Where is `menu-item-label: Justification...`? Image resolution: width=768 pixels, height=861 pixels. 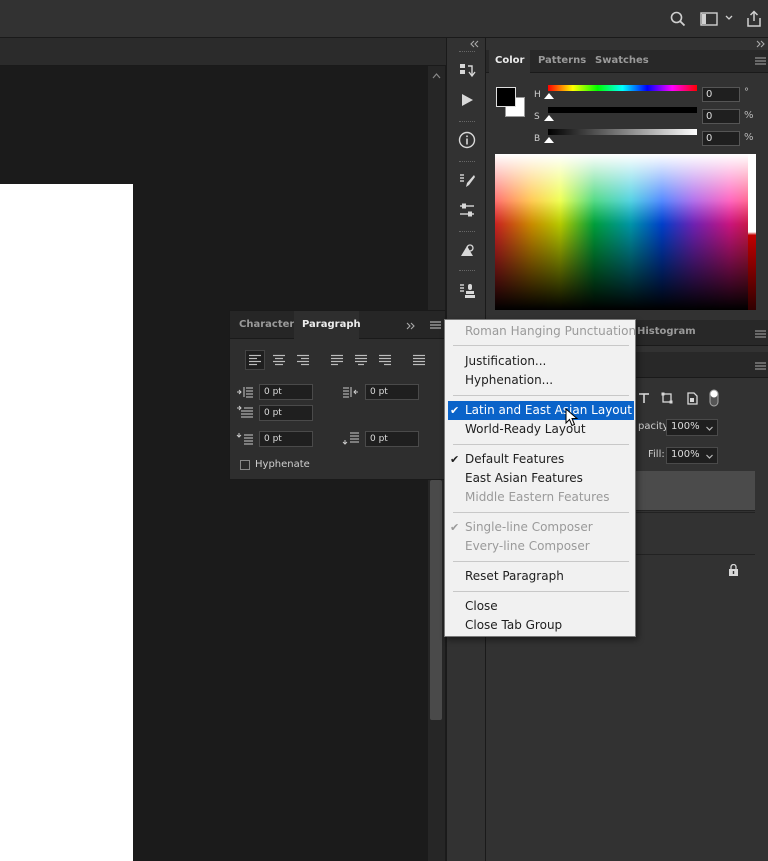 menu-item-label: Justification... is located at coordinates (506, 361).